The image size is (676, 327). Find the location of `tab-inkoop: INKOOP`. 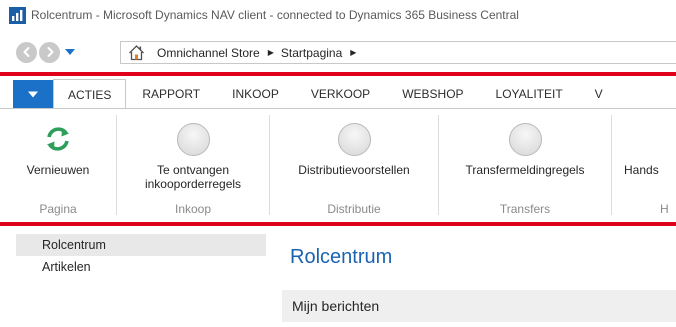

tab-inkoop: INKOOP is located at coordinates (255, 94).